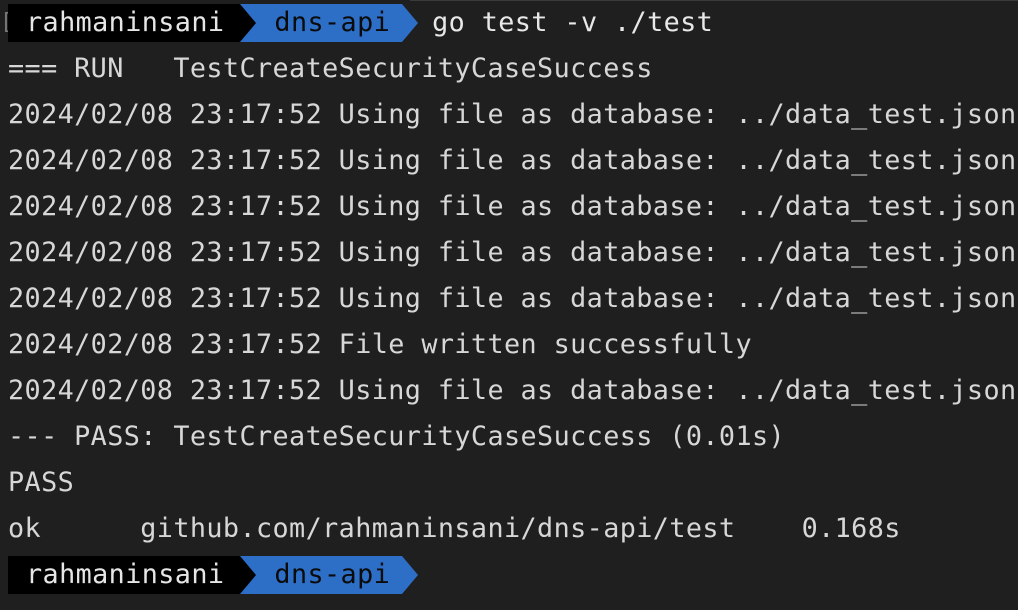  I want to click on edge-bracket: [, so click(4, 23).